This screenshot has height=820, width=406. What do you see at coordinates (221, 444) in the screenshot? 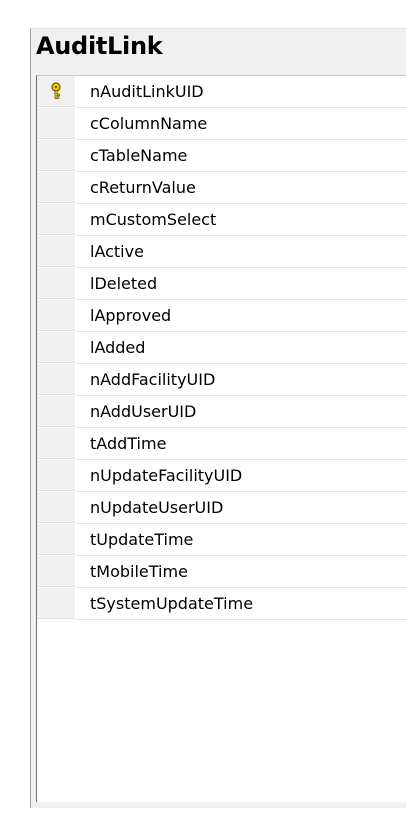
I see `column-row: tAddTime` at bounding box center [221, 444].